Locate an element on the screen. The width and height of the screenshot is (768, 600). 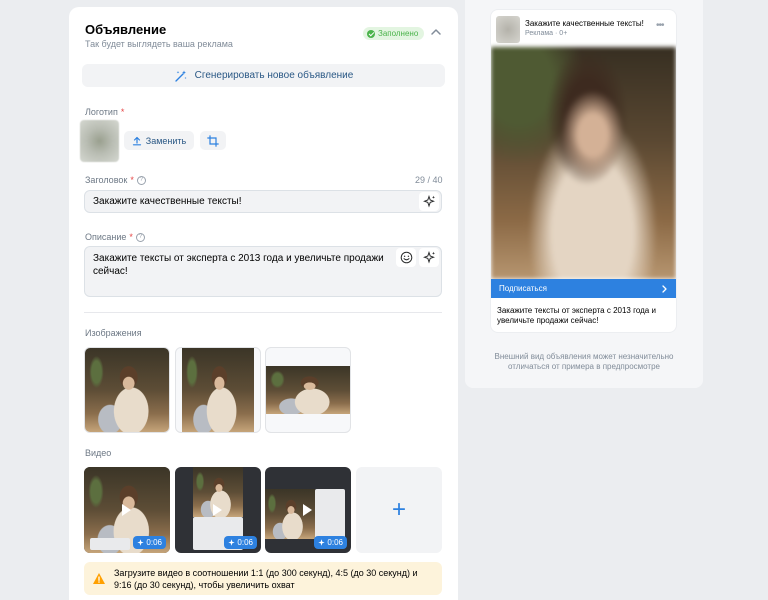
image-tile-square is located at coordinates (127, 390).